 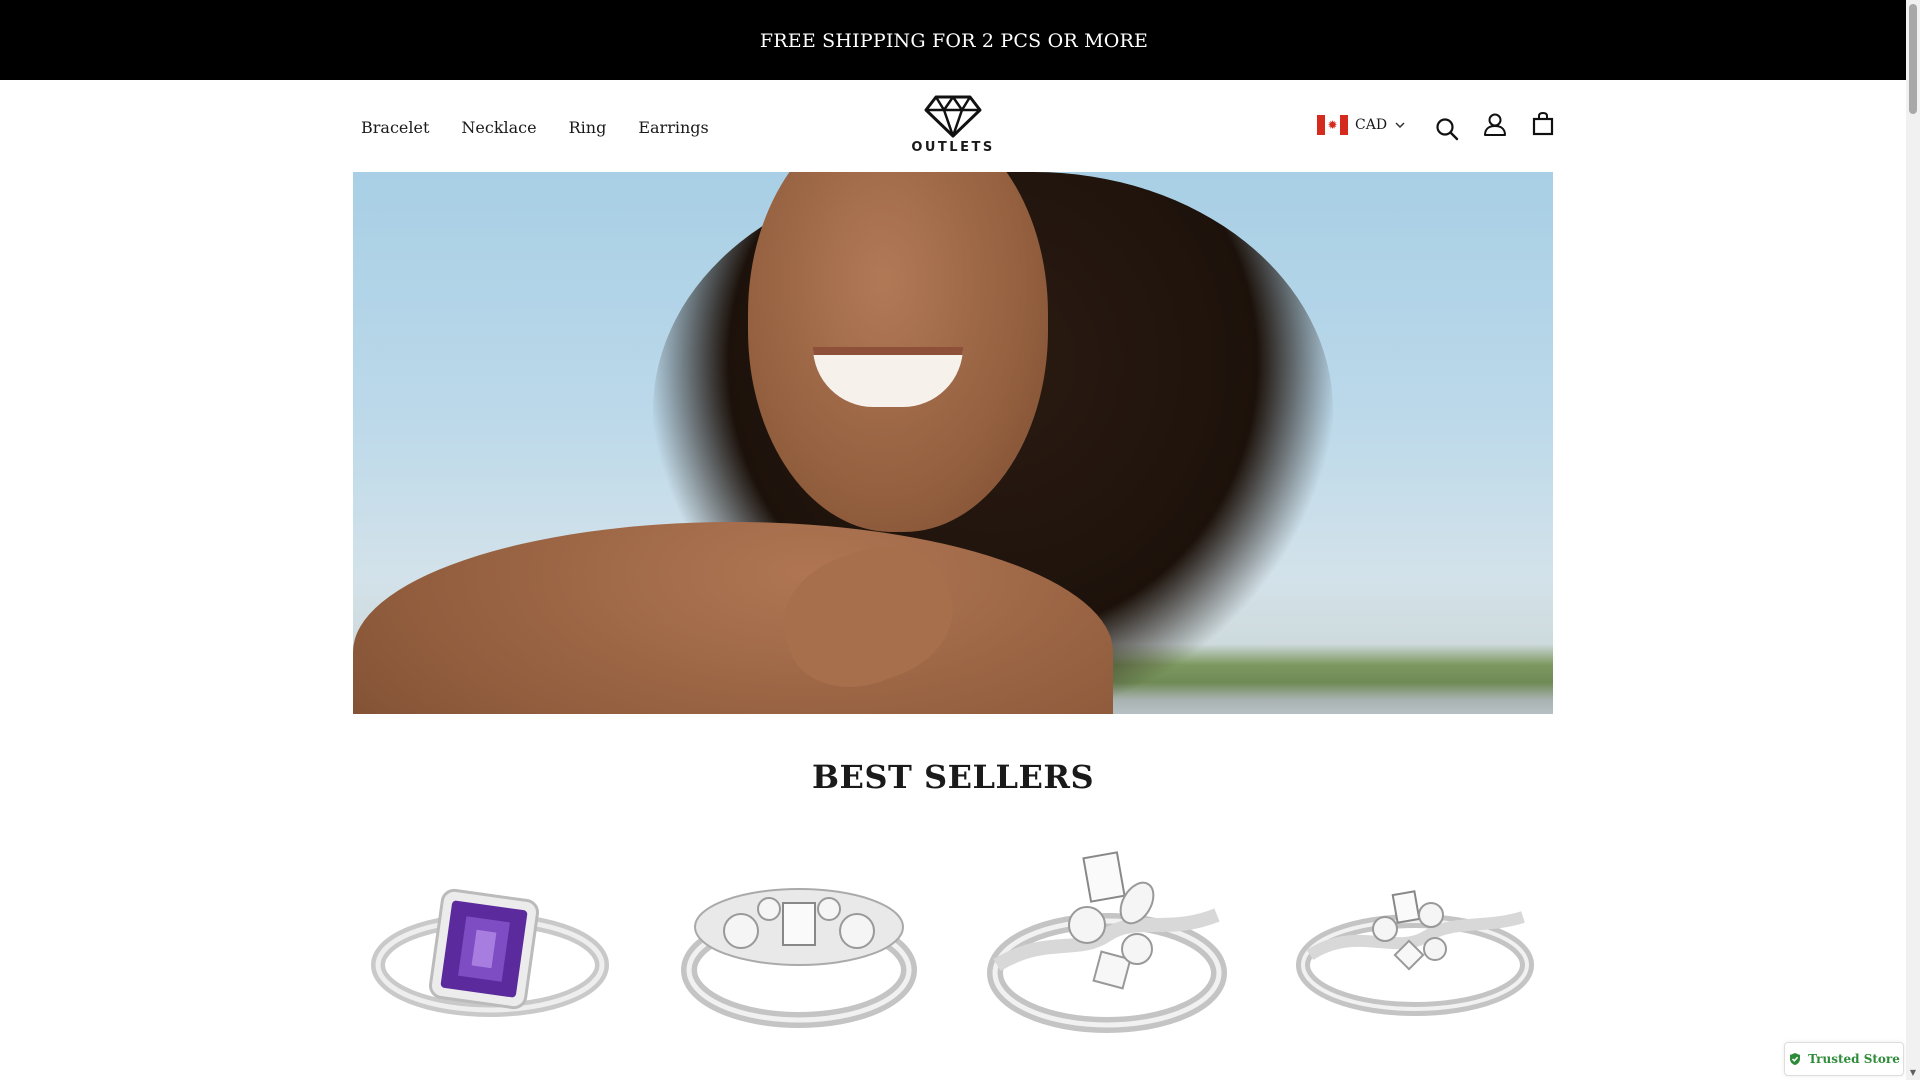 What do you see at coordinates (1795, 1059) in the screenshot?
I see `shield-check-icon` at bounding box center [1795, 1059].